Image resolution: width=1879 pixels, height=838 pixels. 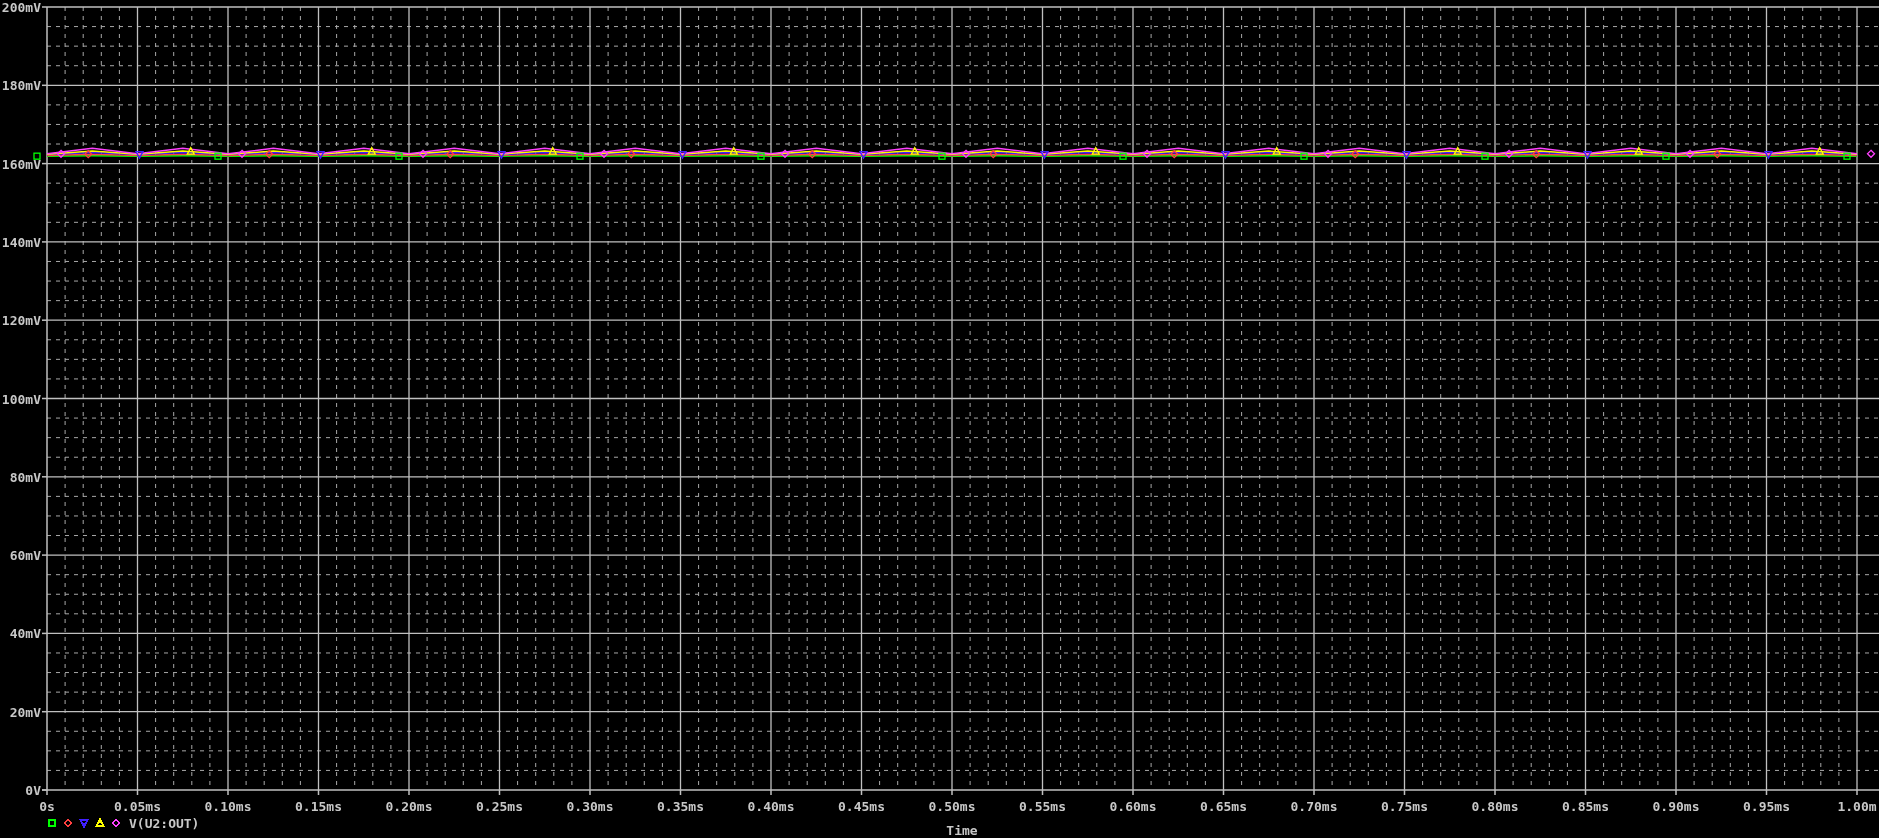 What do you see at coordinates (21, 321) in the screenshot?
I see `axis-tick-label: 120mV` at bounding box center [21, 321].